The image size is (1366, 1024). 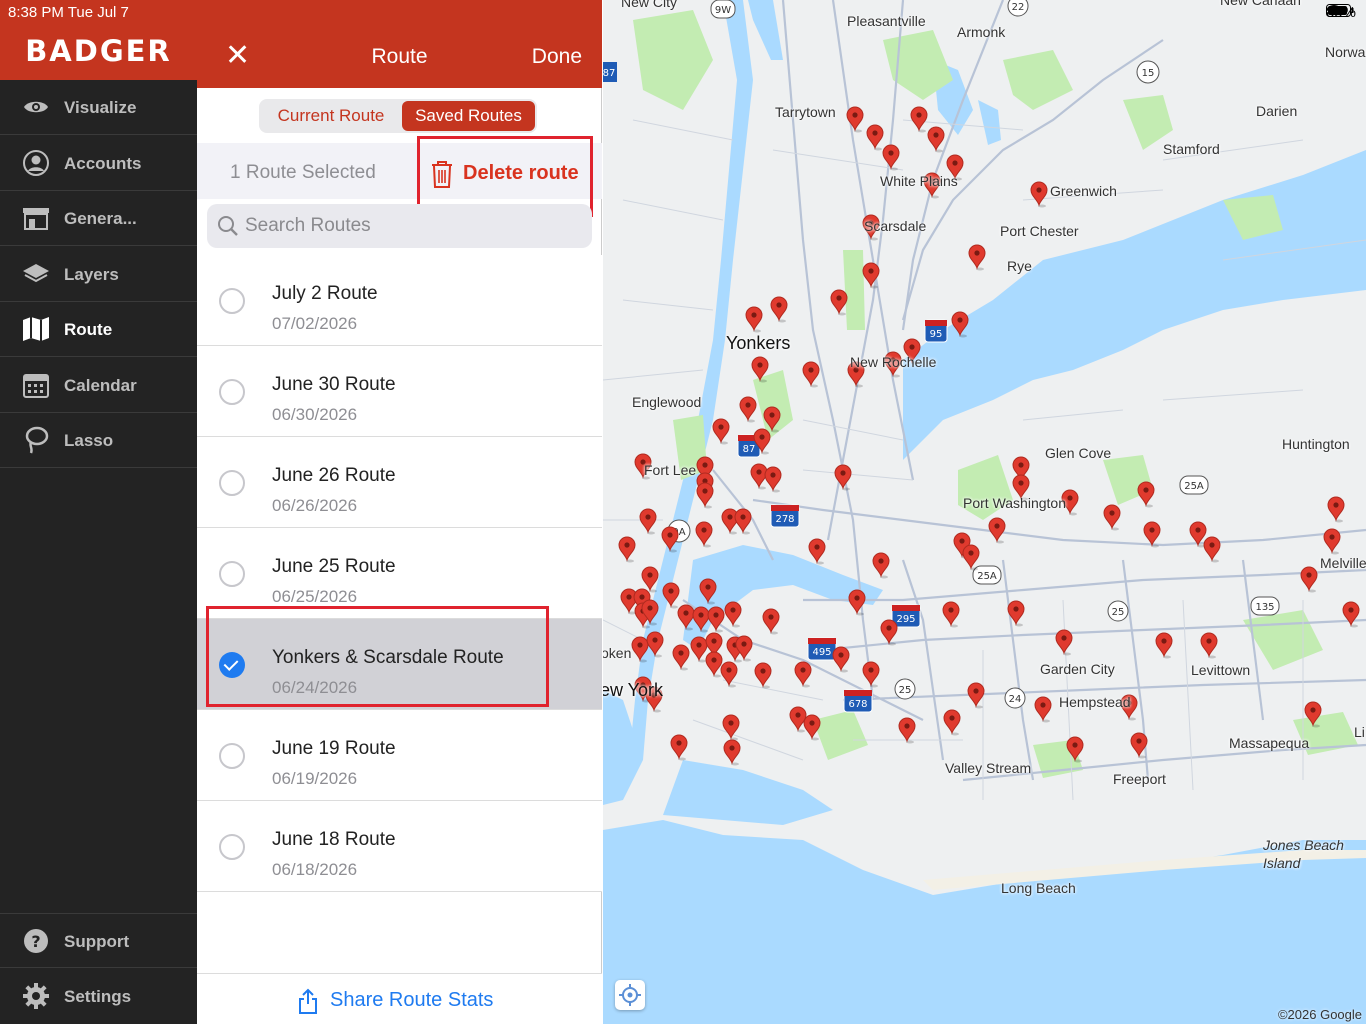 I want to click on search-icon, so click(x=228, y=226).